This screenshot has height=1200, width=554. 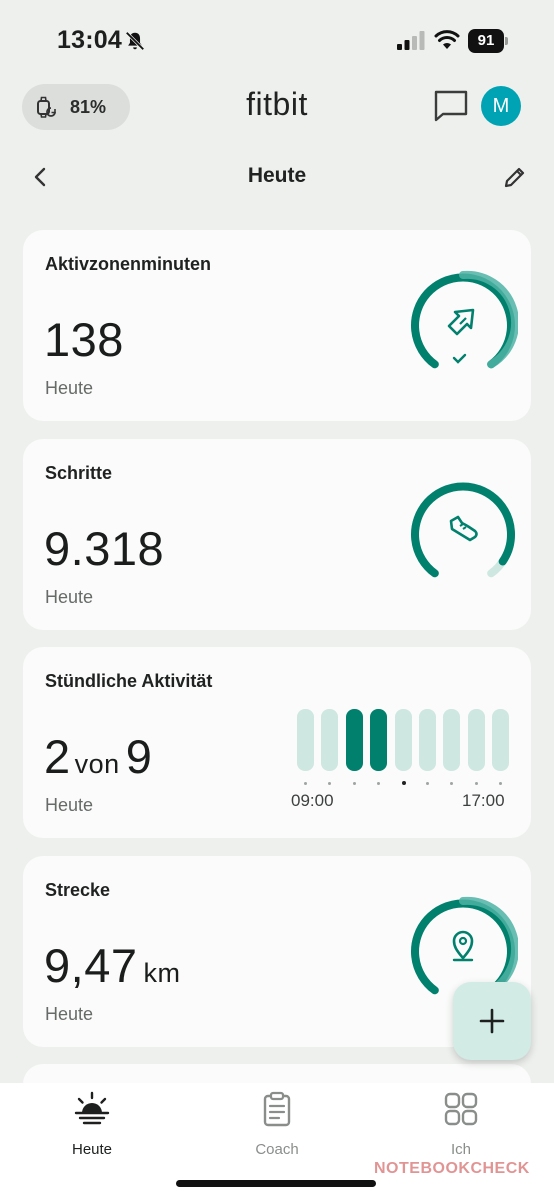 What do you see at coordinates (91, 965) in the screenshot?
I see `distance-value: 9,47` at bounding box center [91, 965].